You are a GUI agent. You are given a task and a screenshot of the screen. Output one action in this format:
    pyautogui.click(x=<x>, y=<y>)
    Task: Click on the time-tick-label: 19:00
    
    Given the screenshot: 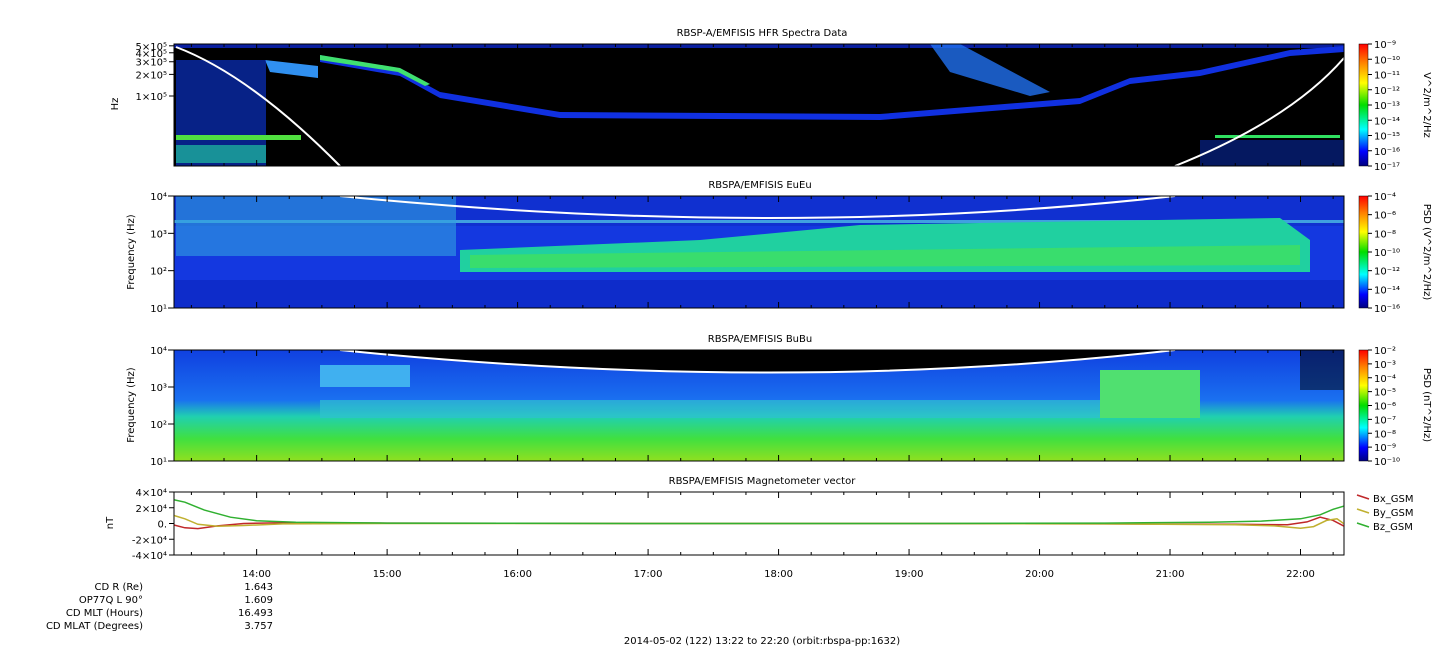 What is the action you would take?
    pyautogui.click(x=909, y=574)
    